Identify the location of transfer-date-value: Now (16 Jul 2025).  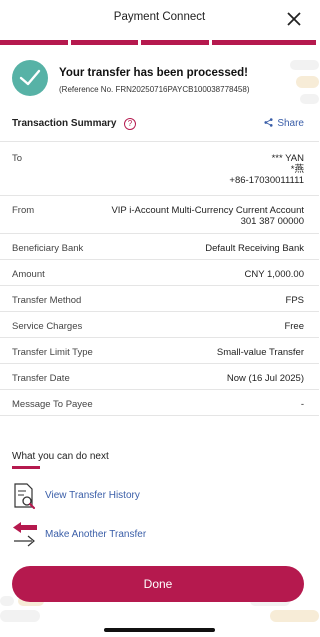
(265, 378).